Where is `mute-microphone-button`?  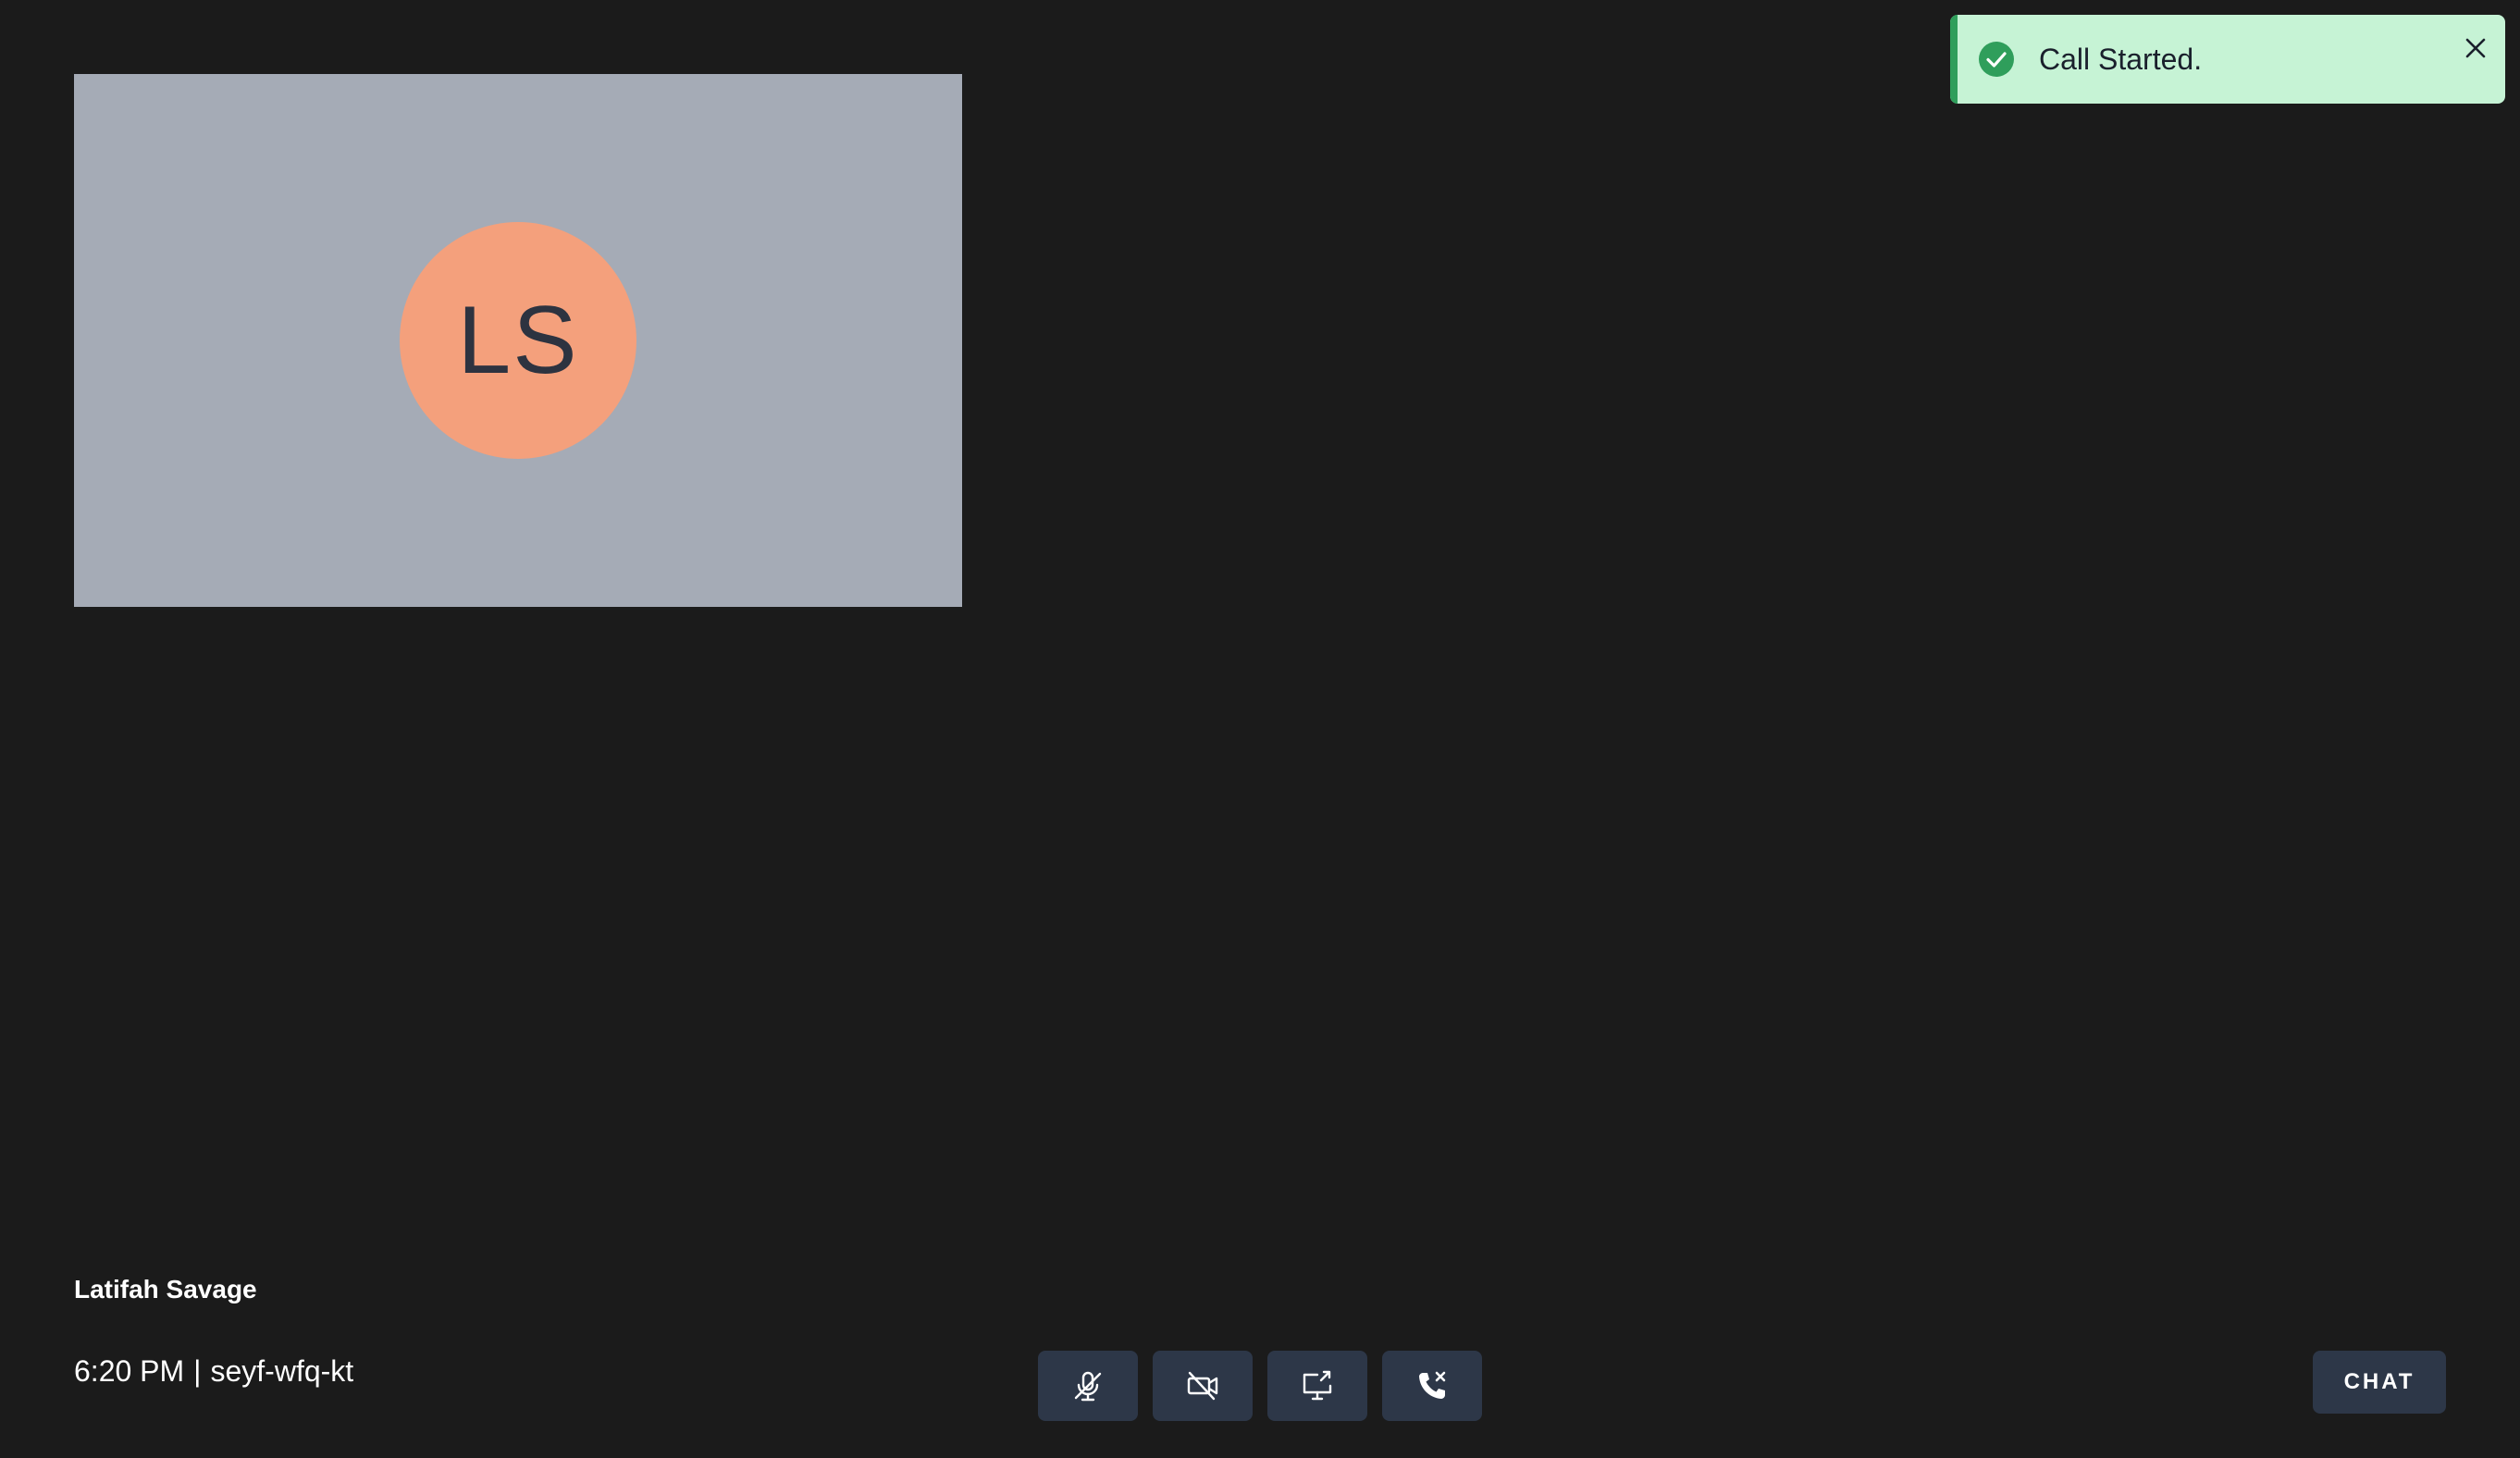
mute-microphone-button is located at coordinates (1088, 1386).